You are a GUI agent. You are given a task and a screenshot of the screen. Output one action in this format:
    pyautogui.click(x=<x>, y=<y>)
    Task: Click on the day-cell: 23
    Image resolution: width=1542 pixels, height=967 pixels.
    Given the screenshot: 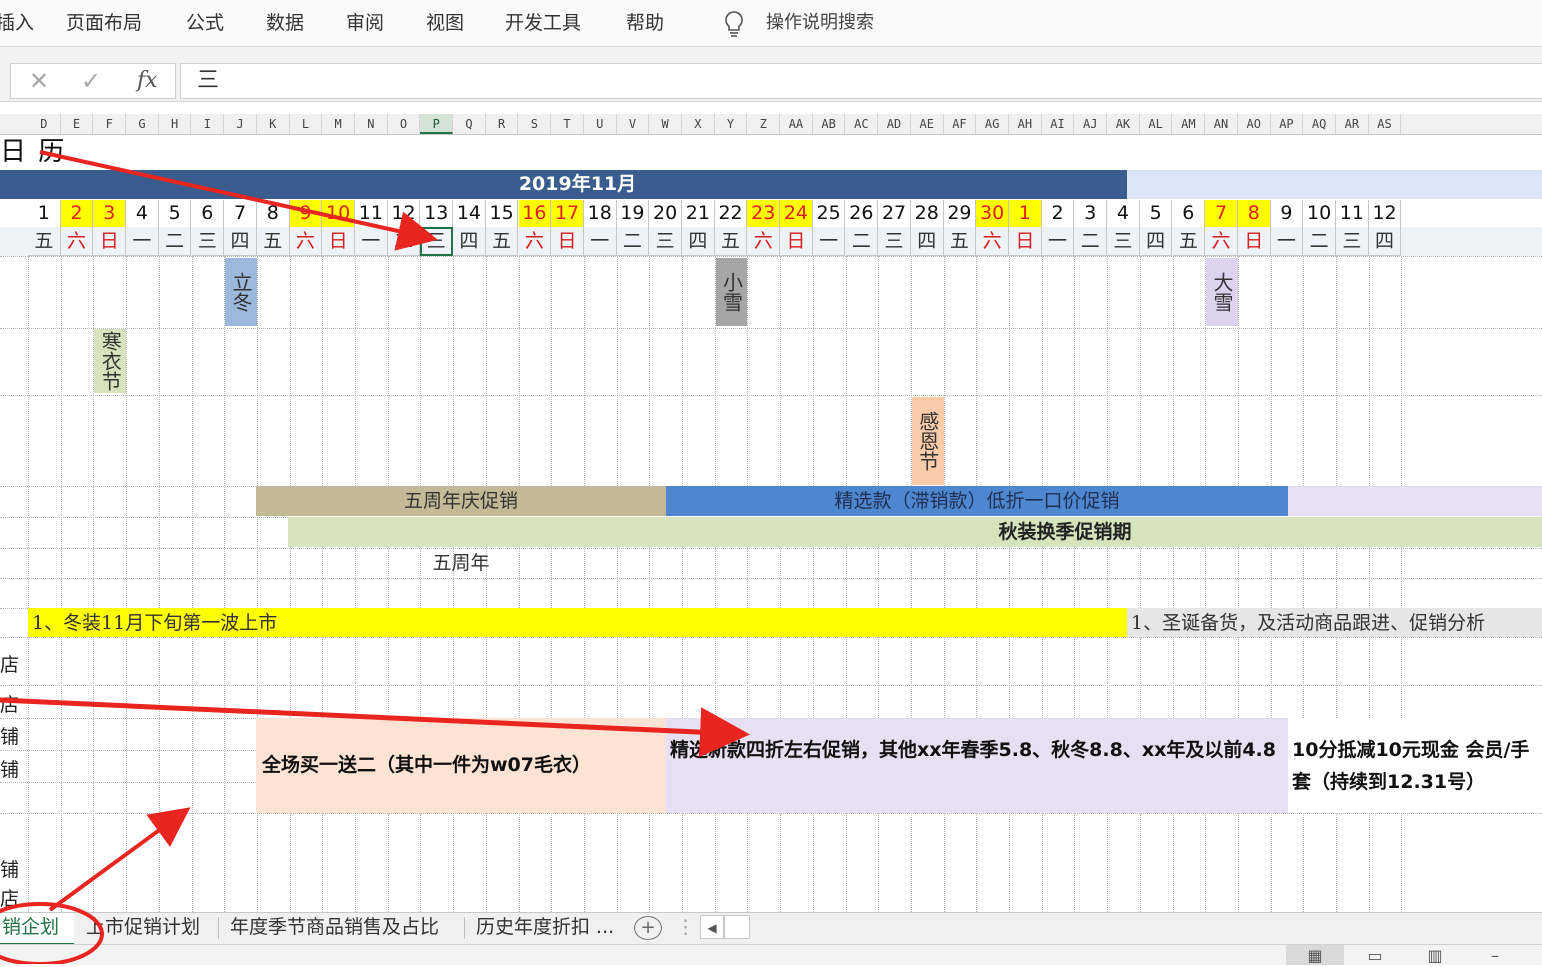 What is the action you would take?
    pyautogui.click(x=764, y=213)
    